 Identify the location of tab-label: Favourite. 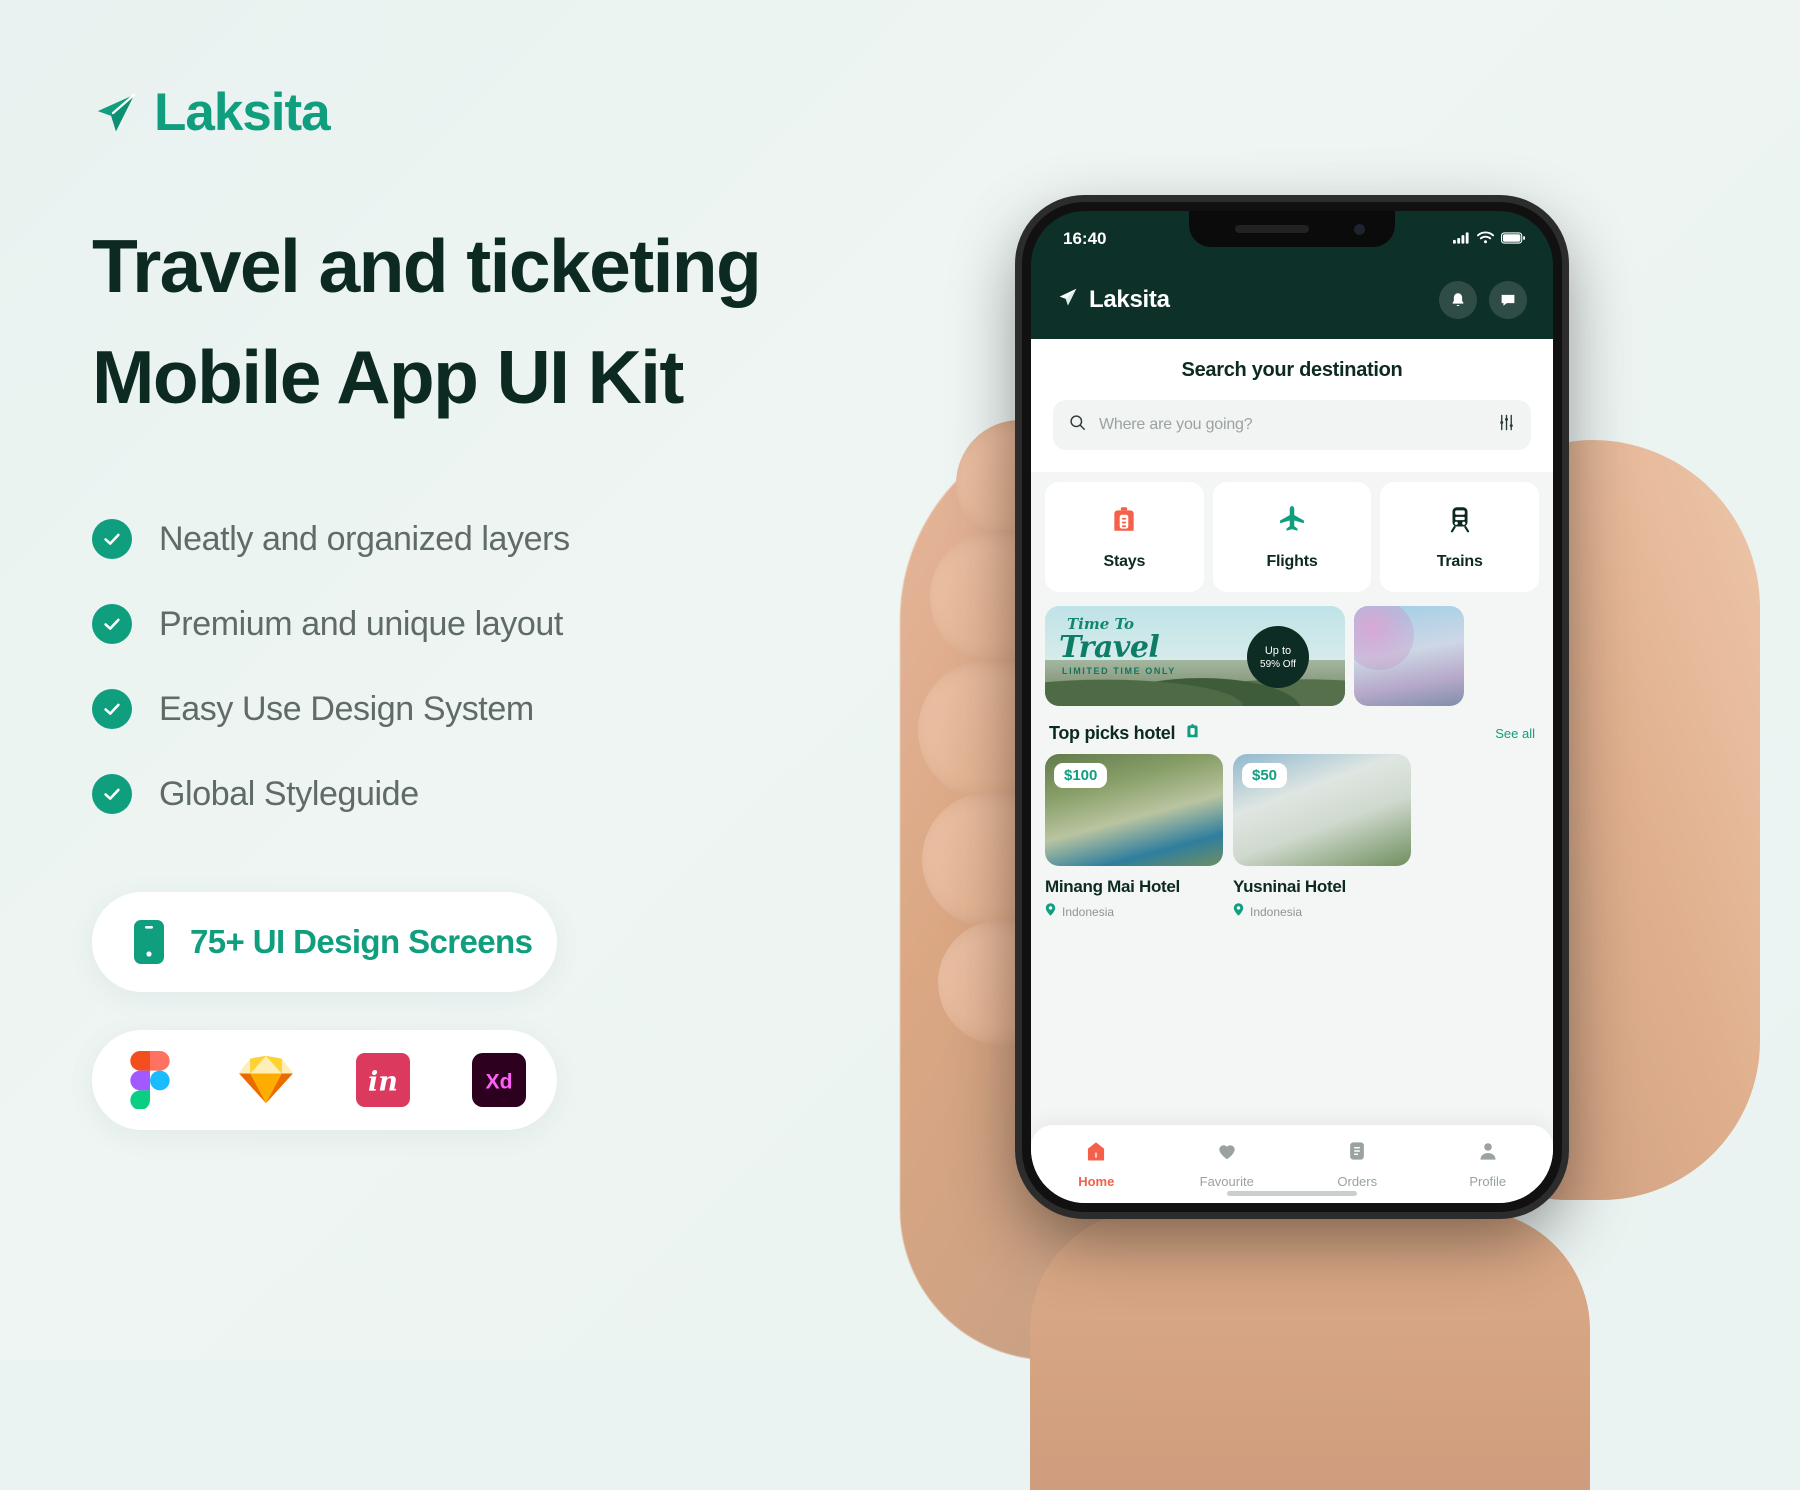
(1226, 1181).